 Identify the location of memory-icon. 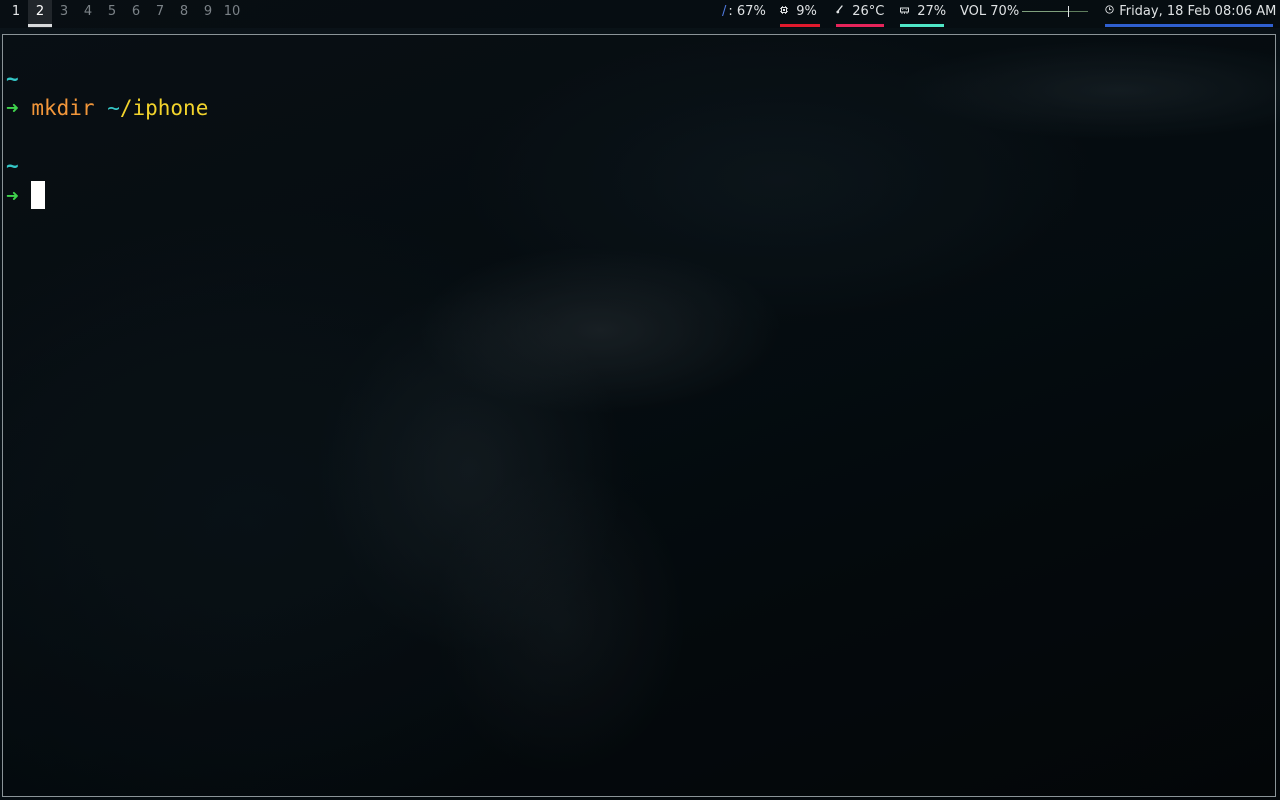
(906, 11).